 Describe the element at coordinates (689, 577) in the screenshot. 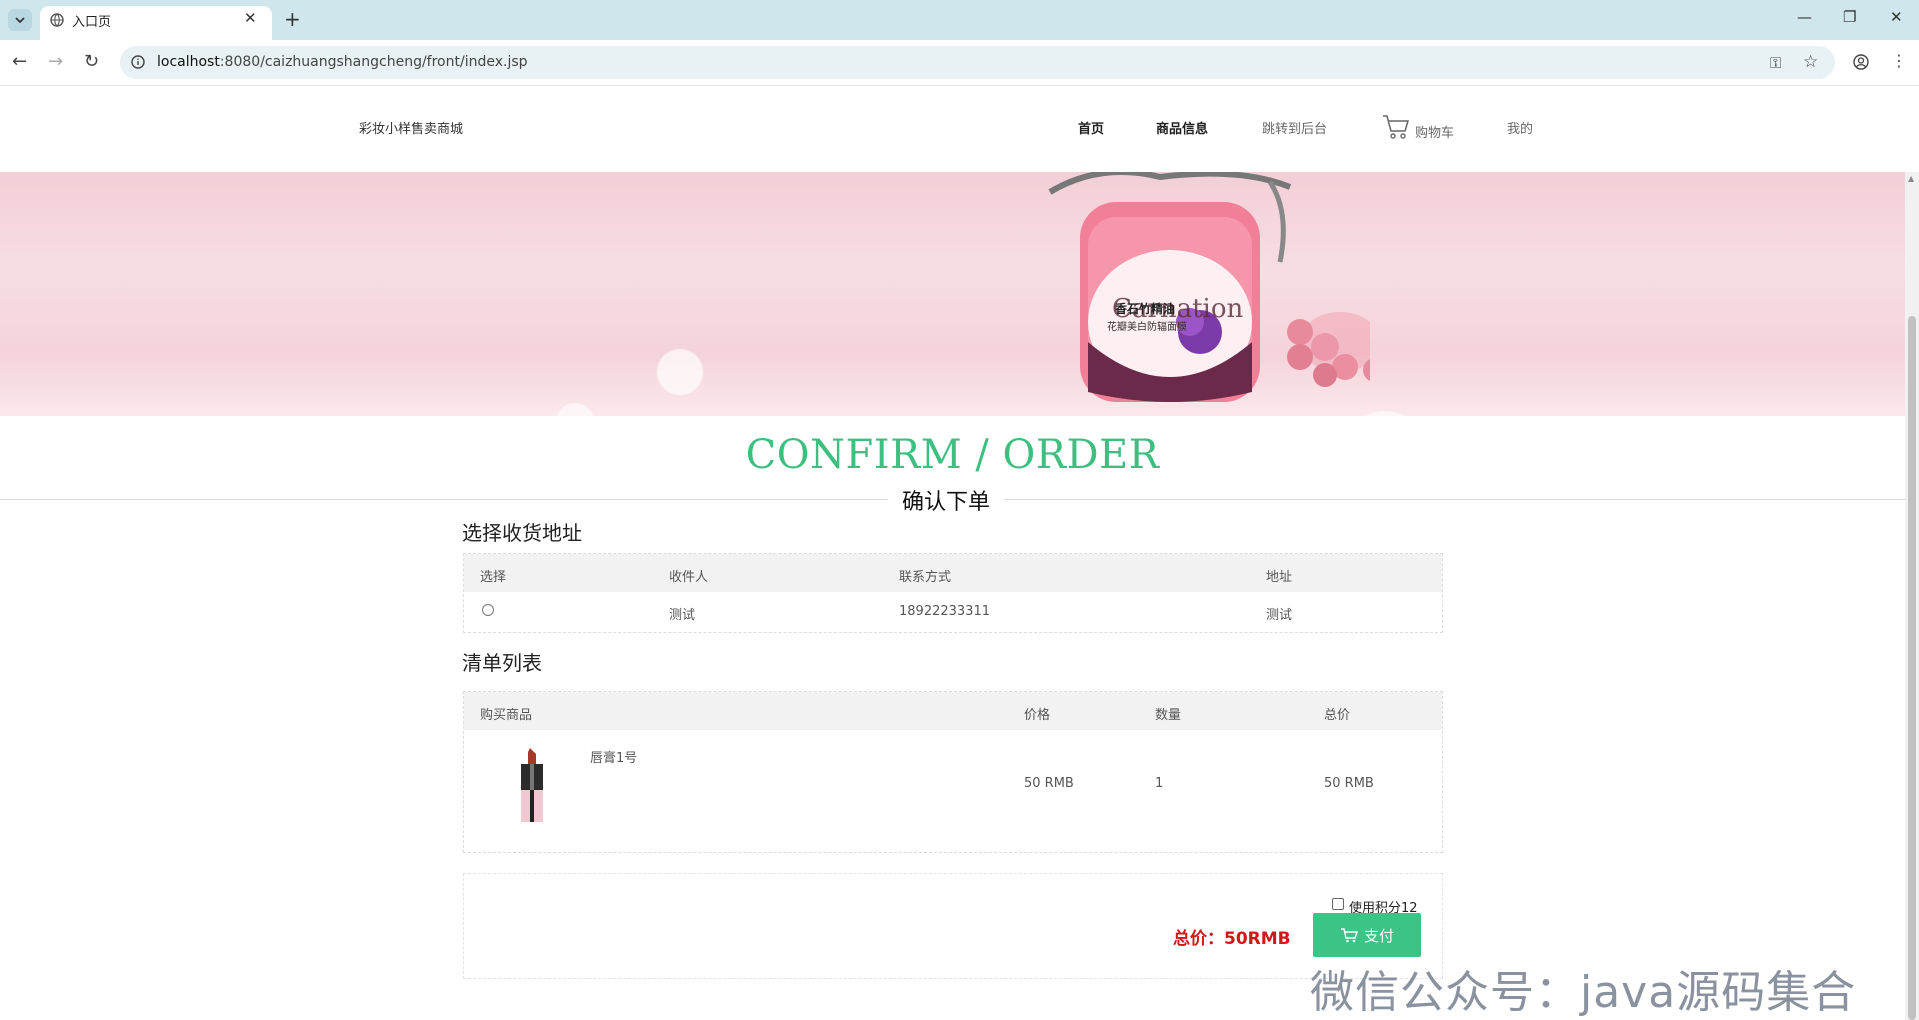

I see `address-col-recipient: 收件人` at that location.